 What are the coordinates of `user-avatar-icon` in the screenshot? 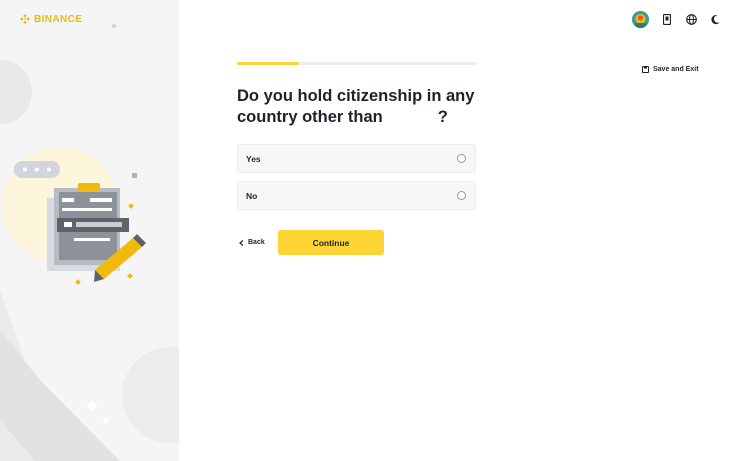 It's located at (640, 19).